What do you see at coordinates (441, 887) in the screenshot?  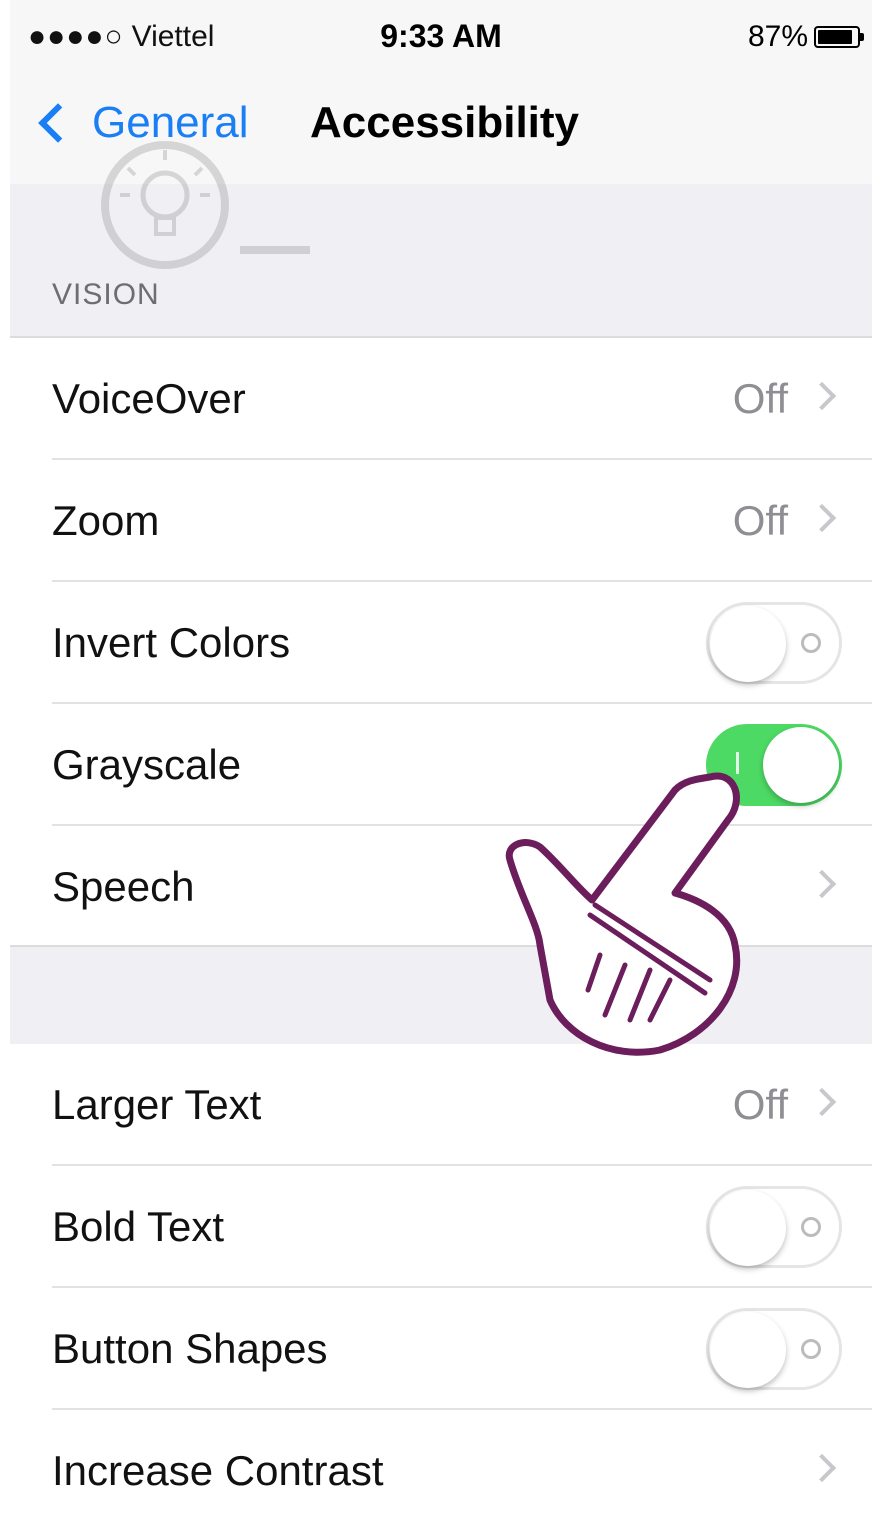 I see `settings-row-speech: Speech` at bounding box center [441, 887].